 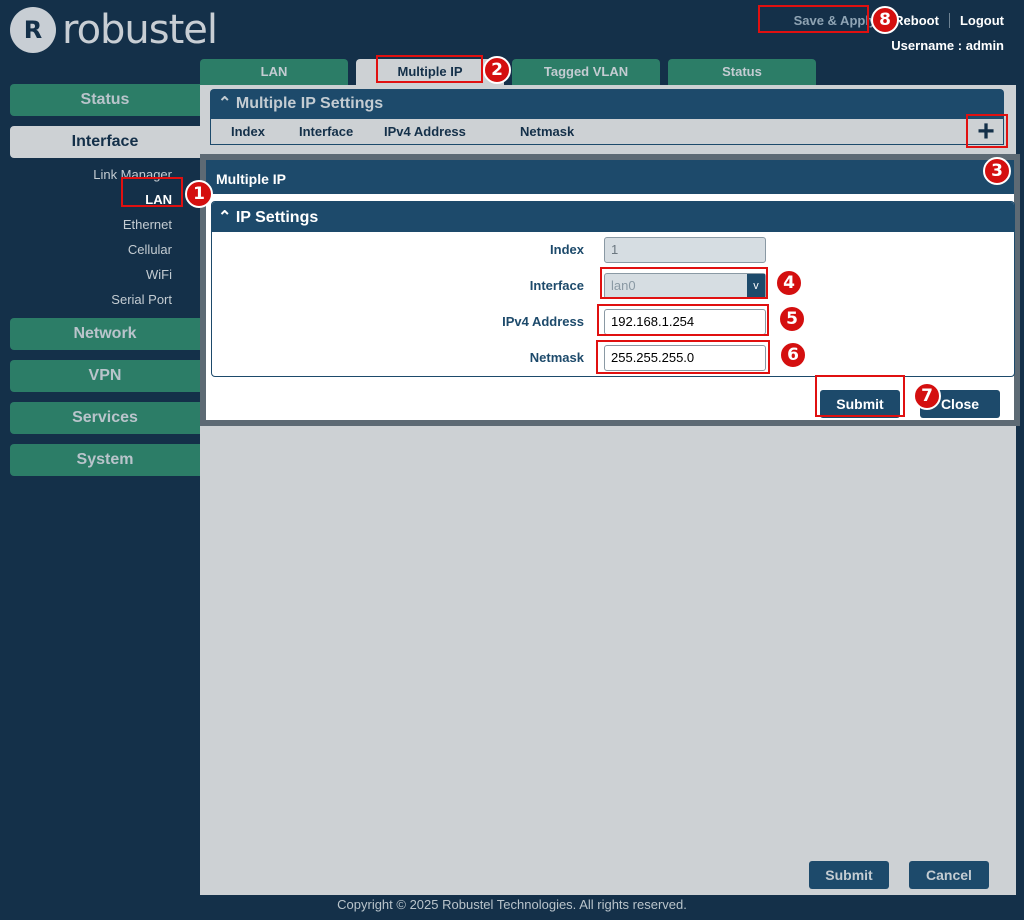 I want to click on column-header-index: Index, so click(x=248, y=131).